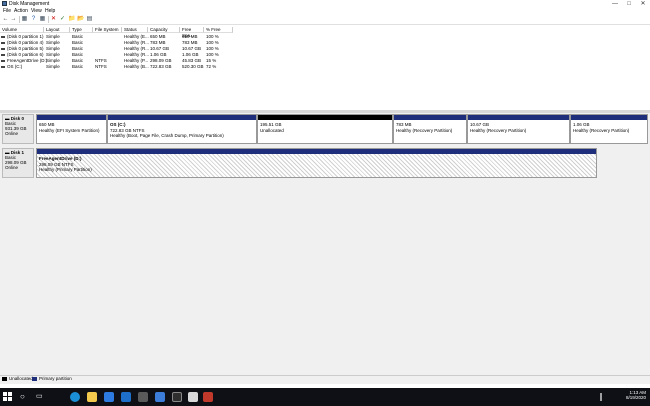  Describe the element at coordinates (218, 30) in the screenshot. I see `column-header-percent-free: % Free` at that location.